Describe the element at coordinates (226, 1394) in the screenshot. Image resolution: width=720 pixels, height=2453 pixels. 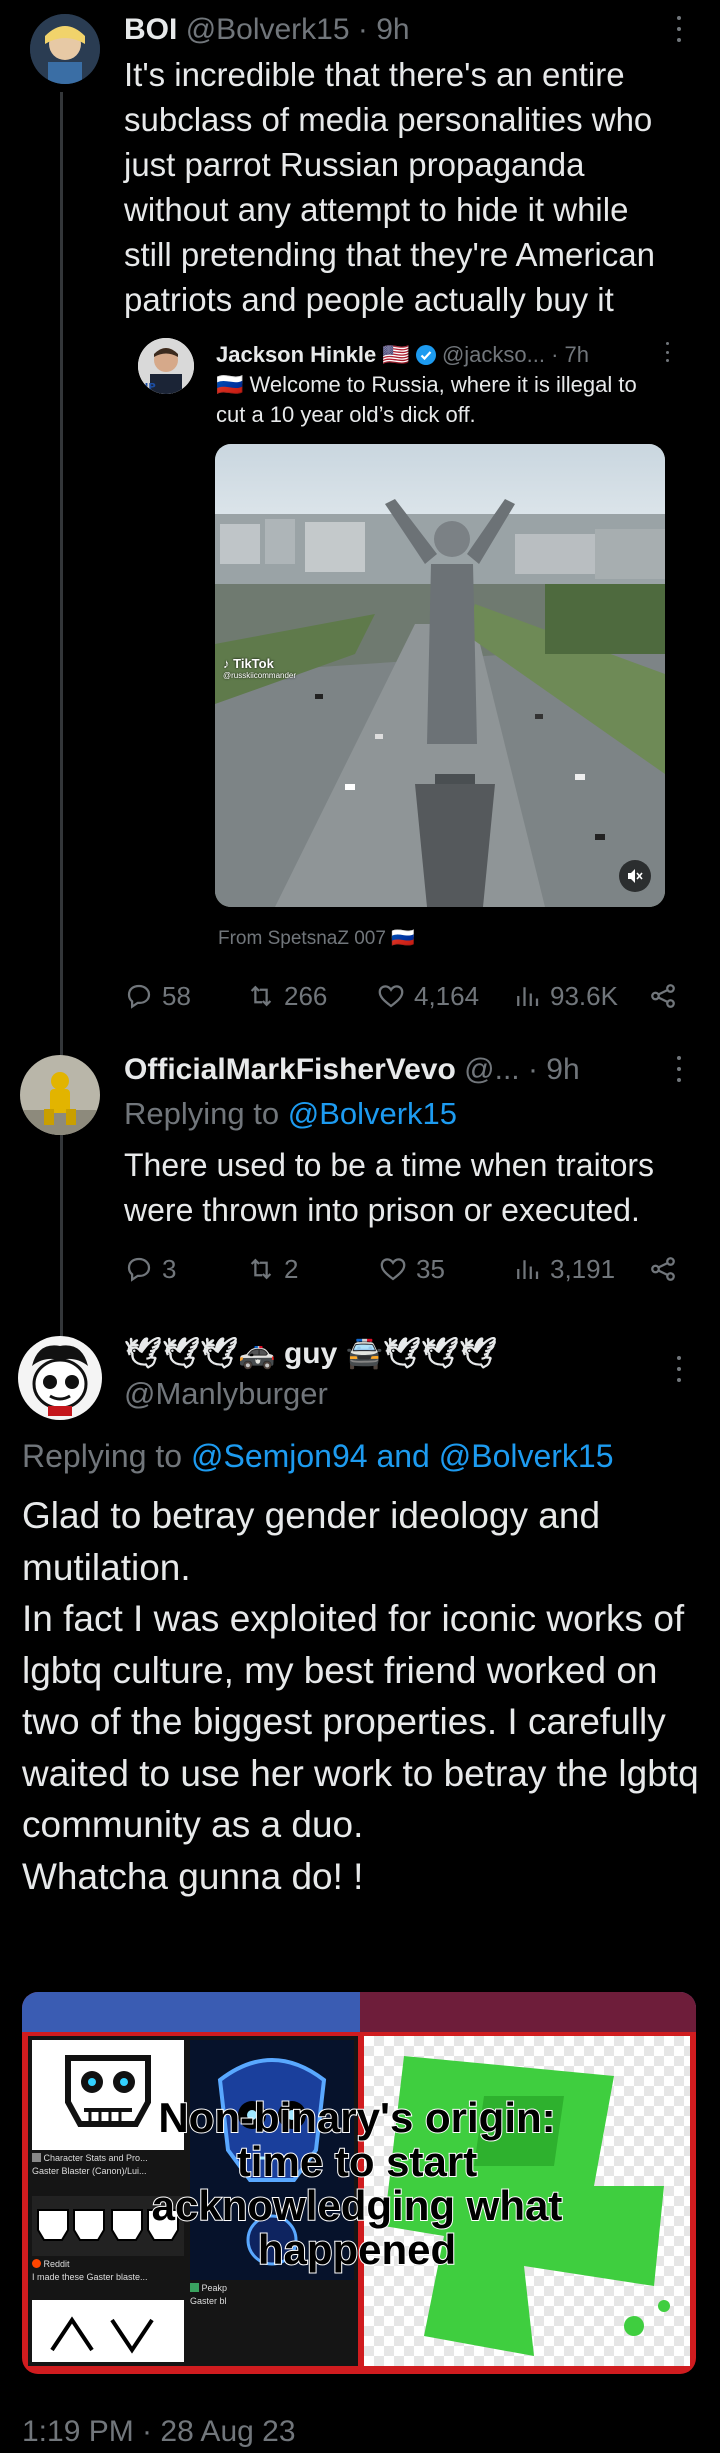
I see `author-handle: @Manlyburger` at that location.